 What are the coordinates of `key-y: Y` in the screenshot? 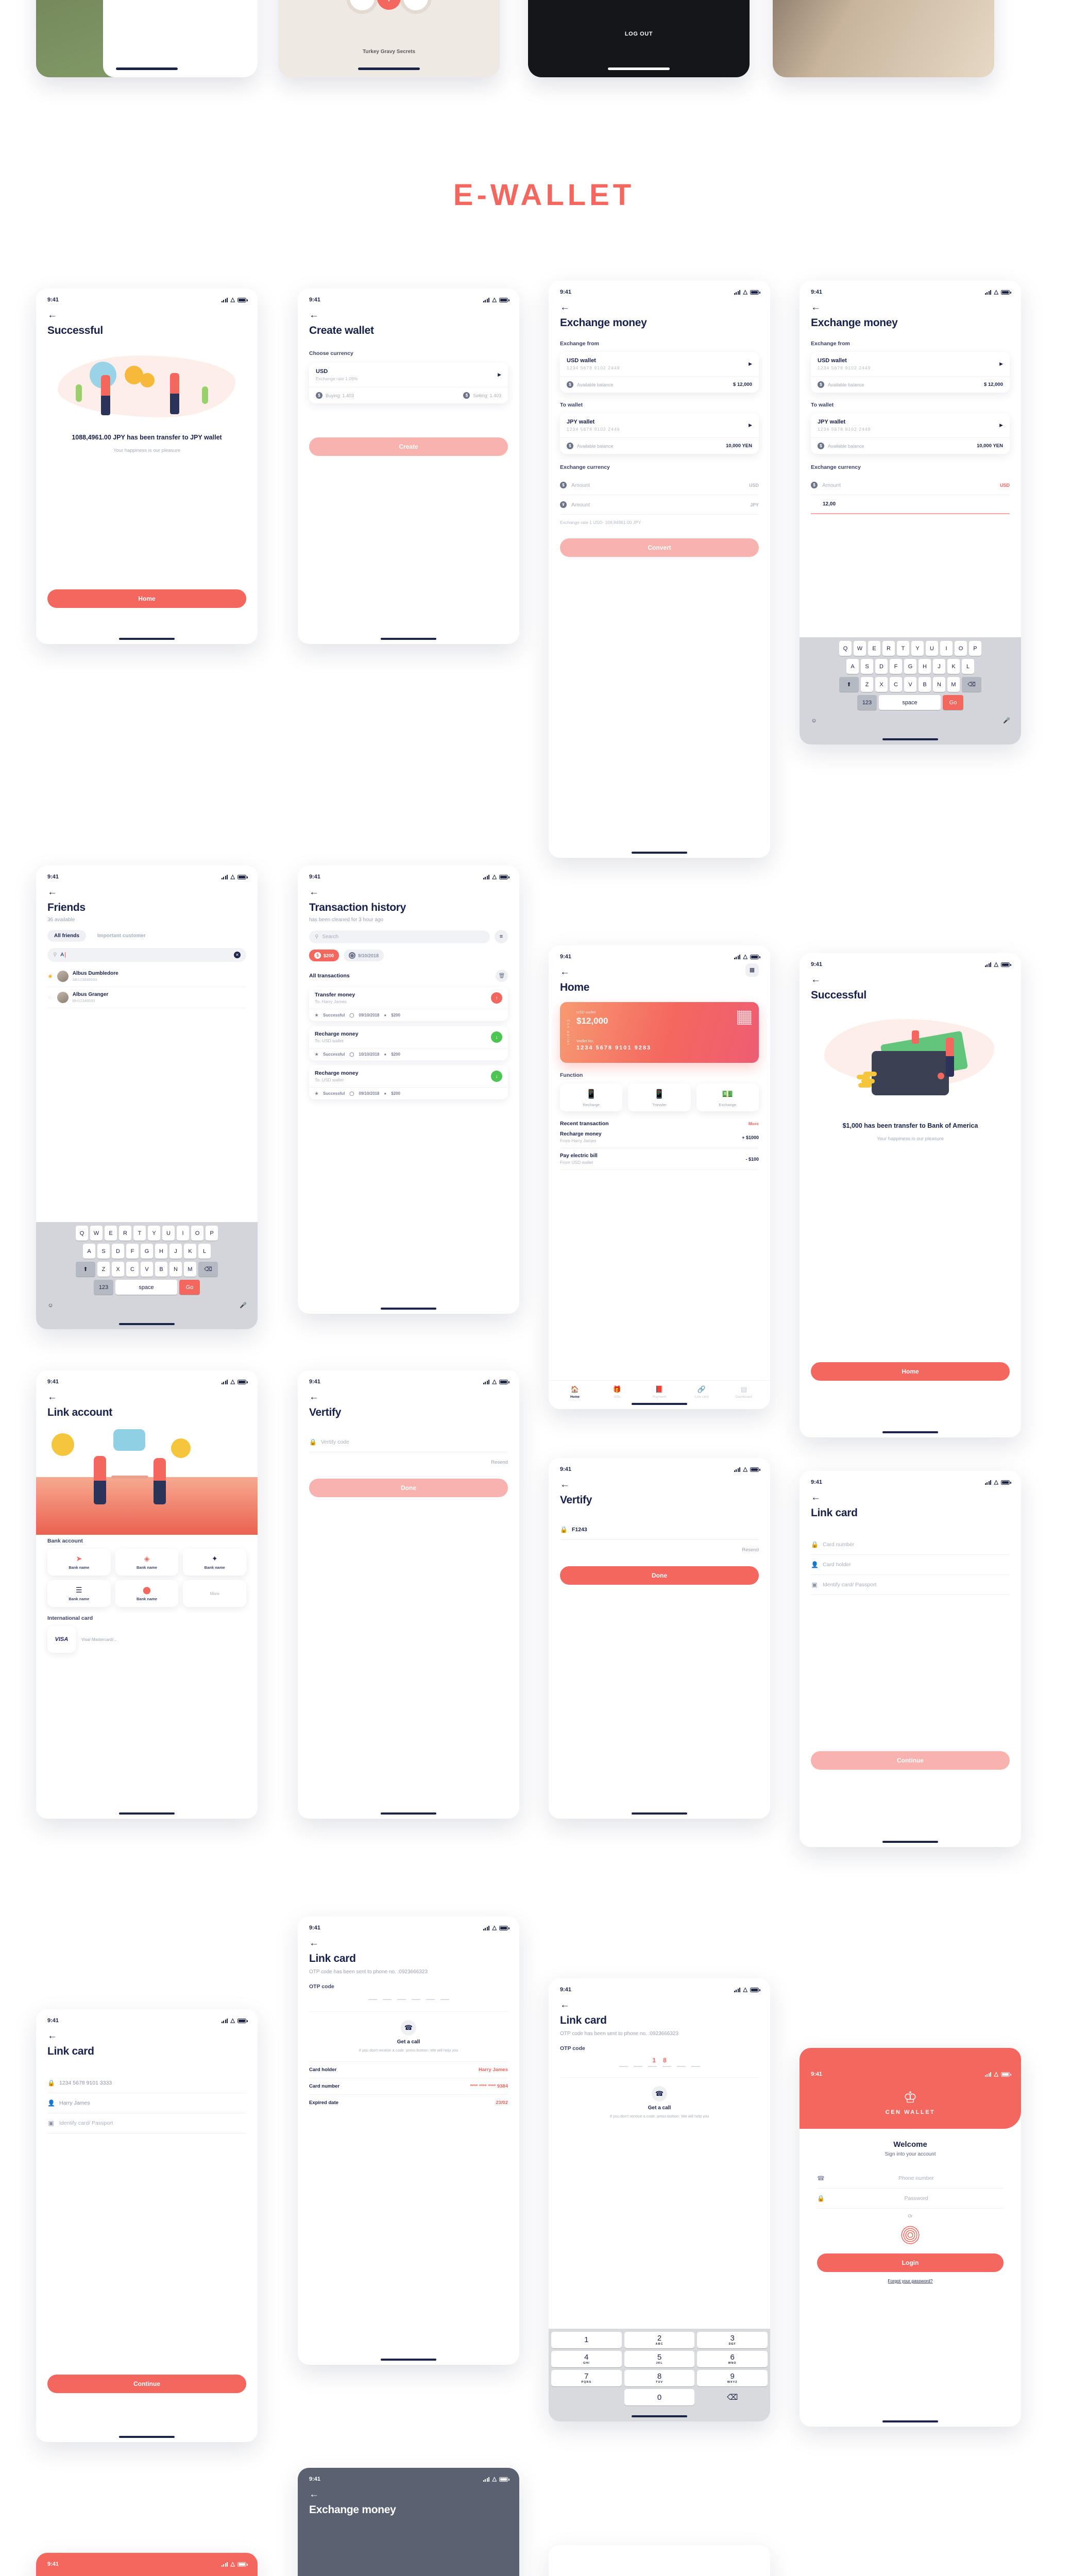 It's located at (917, 648).